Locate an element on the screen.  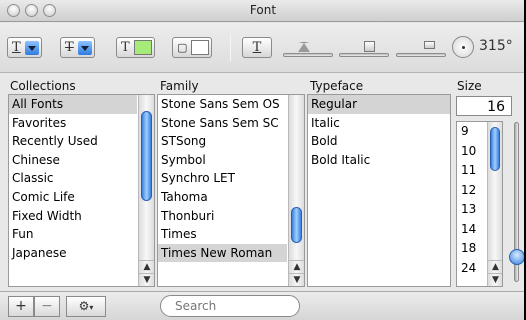
family-item: Stone Sans Sem OS is located at coordinates (222, 104).